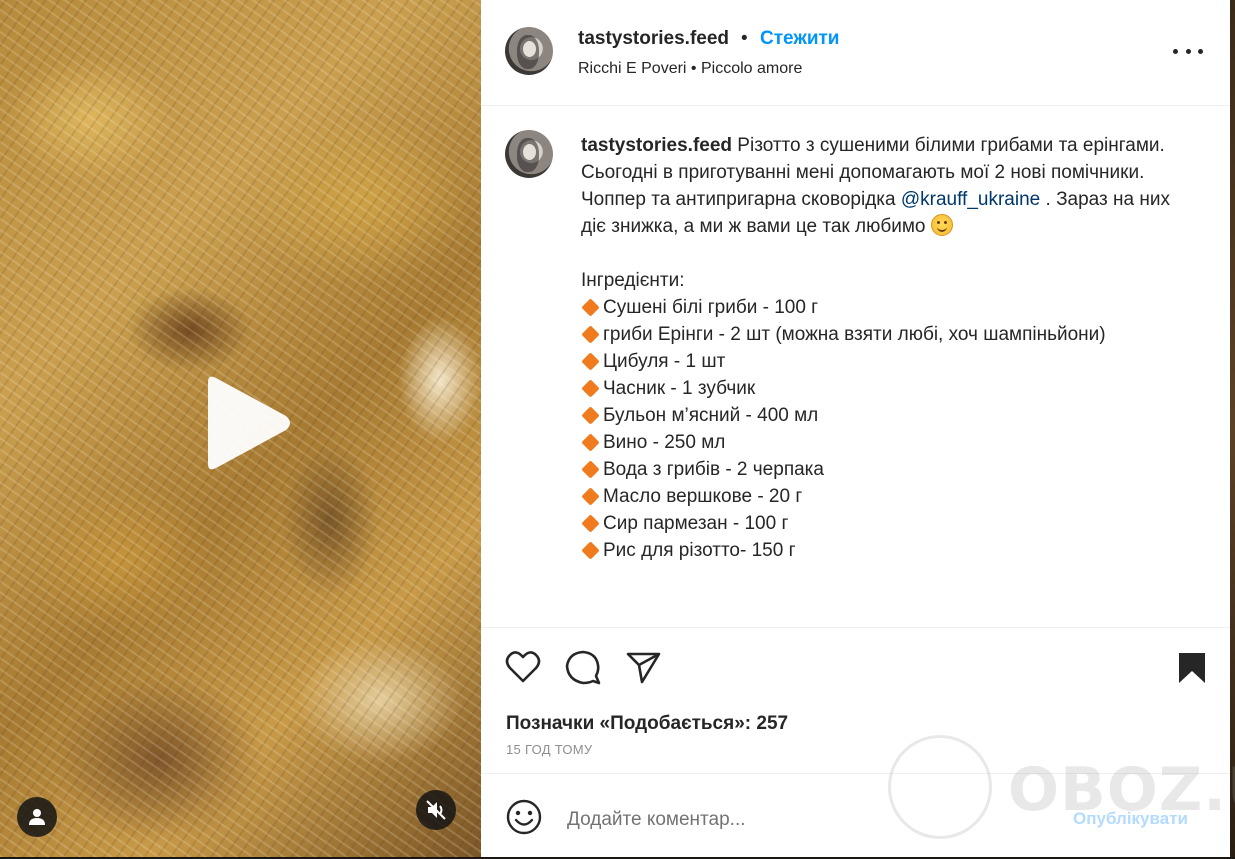 This screenshot has height=859, width=1235. I want to click on author-avatar, so click(529, 51).